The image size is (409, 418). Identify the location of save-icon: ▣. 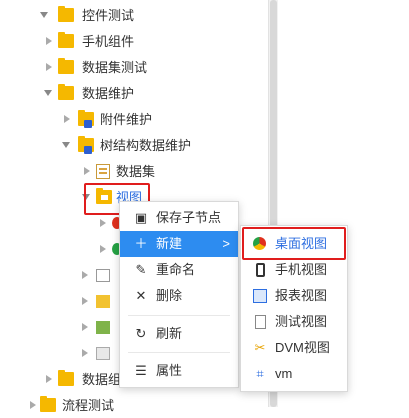
(141, 217).